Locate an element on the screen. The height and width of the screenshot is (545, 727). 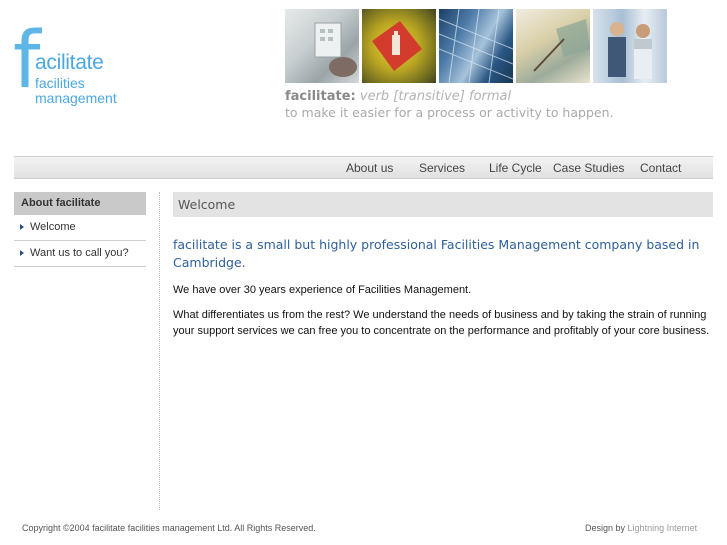
sidebar-item-call-you: Want us to call you? is located at coordinates (80, 254).